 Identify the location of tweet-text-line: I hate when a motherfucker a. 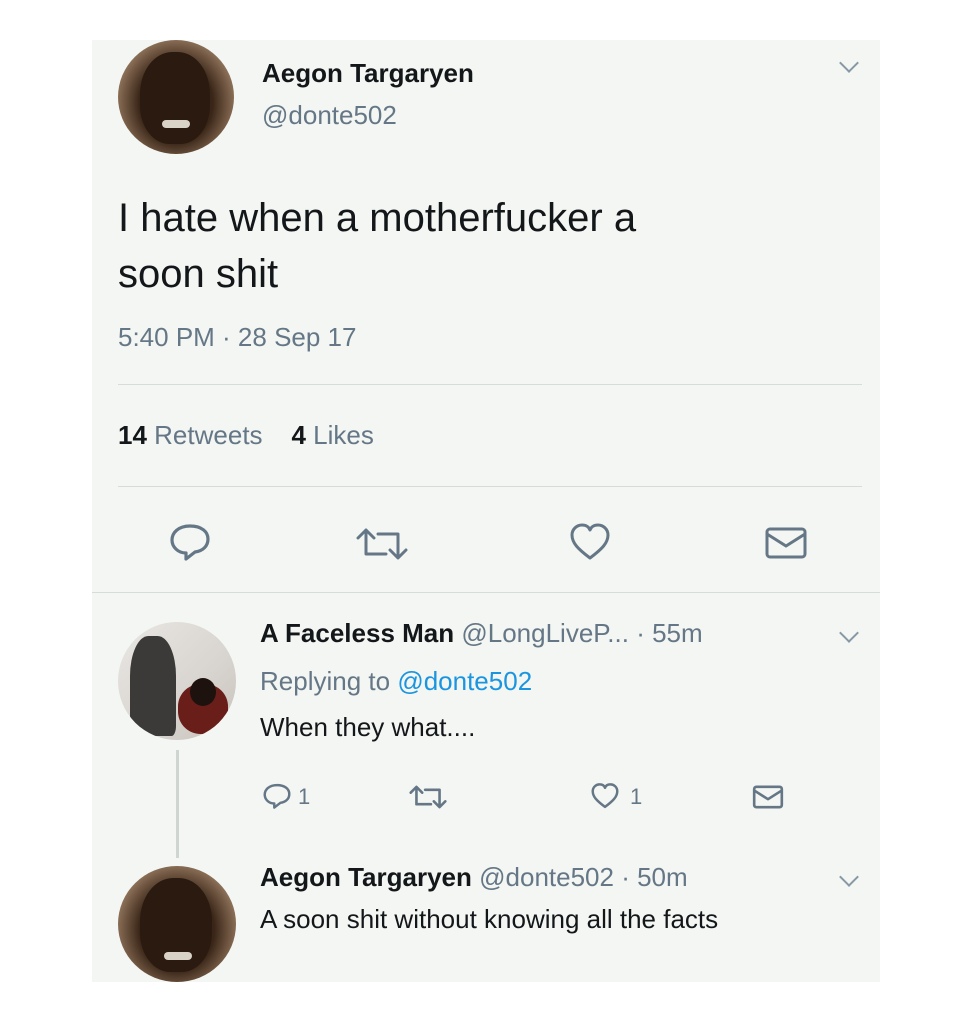
(377, 218).